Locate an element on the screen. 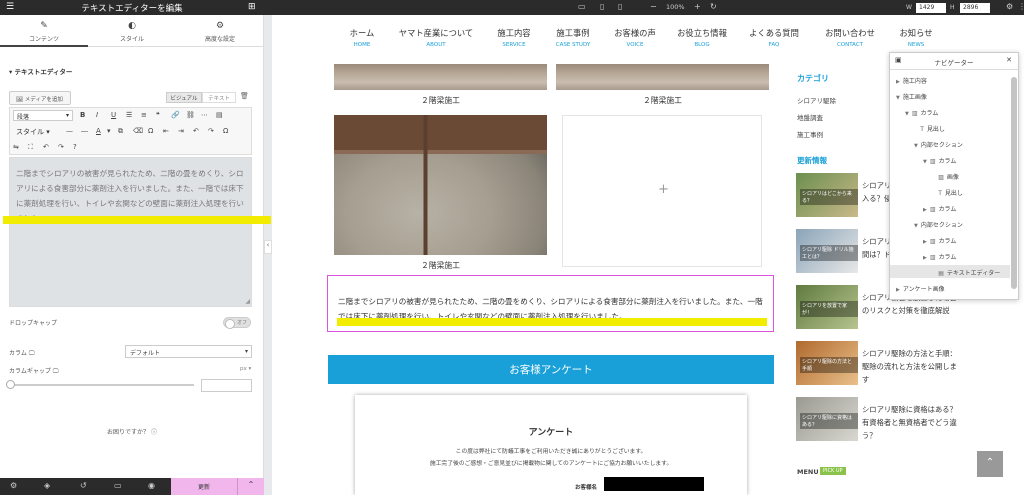  responsive-icon: ▭ is located at coordinates (118, 485).